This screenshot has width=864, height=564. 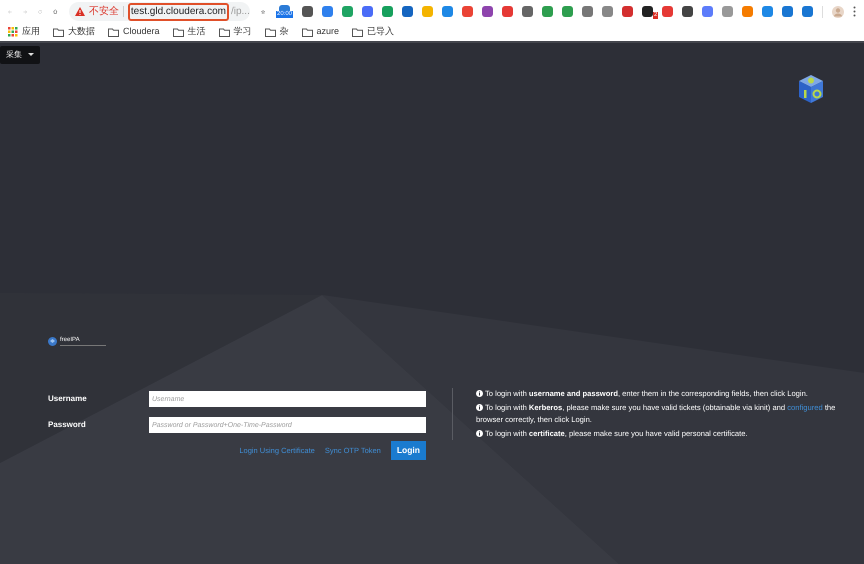 What do you see at coordinates (189, 32) in the screenshot?
I see `bookmark-item: 生活` at bounding box center [189, 32].